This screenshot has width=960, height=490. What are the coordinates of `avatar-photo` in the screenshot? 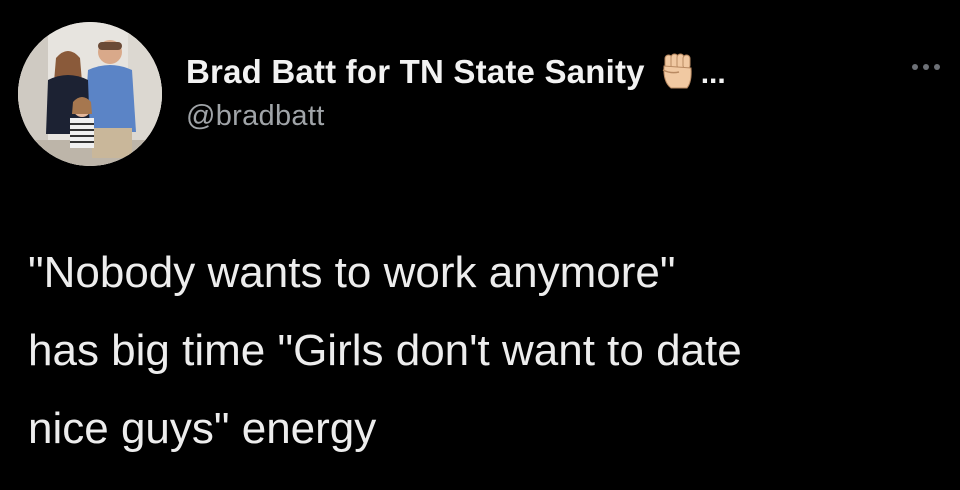 It's located at (90, 94).